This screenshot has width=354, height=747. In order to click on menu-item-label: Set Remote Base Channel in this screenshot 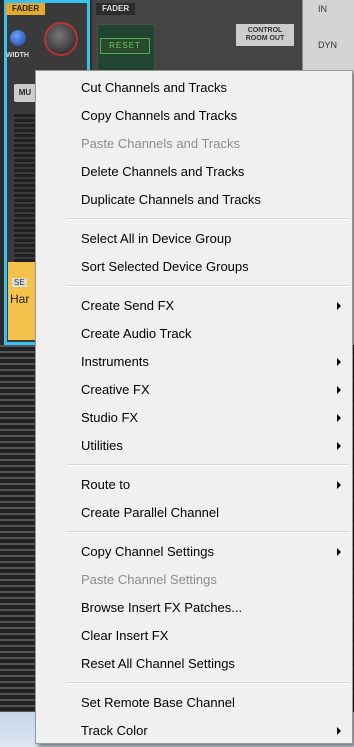, I will do `click(158, 702)`.